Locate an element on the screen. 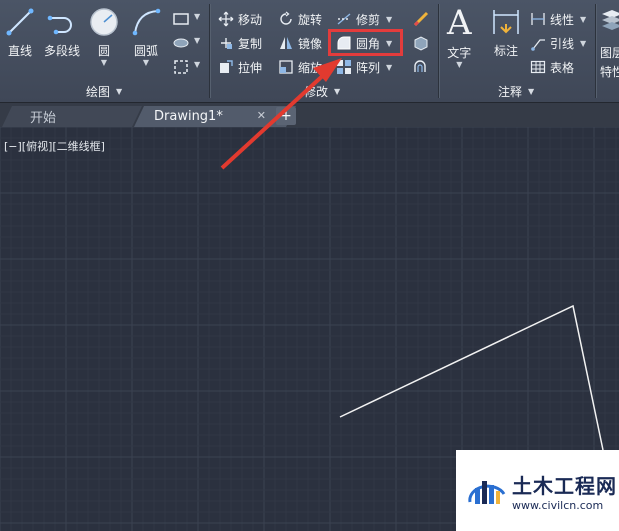  stretch-button: 拉伸 is located at coordinates (240, 67).